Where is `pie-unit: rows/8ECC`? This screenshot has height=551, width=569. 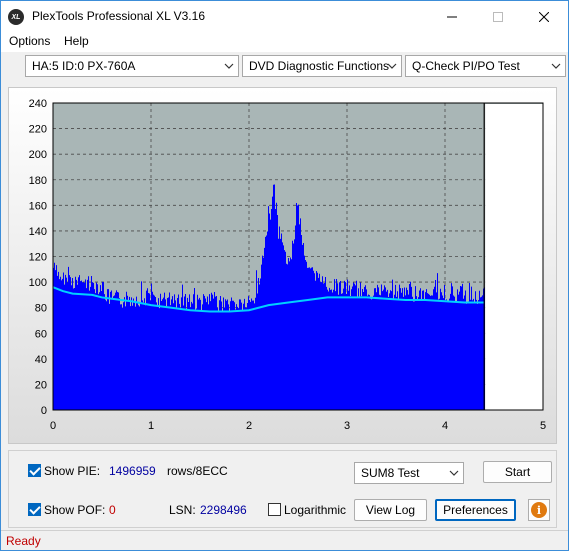 pie-unit: rows/8ECC is located at coordinates (197, 471).